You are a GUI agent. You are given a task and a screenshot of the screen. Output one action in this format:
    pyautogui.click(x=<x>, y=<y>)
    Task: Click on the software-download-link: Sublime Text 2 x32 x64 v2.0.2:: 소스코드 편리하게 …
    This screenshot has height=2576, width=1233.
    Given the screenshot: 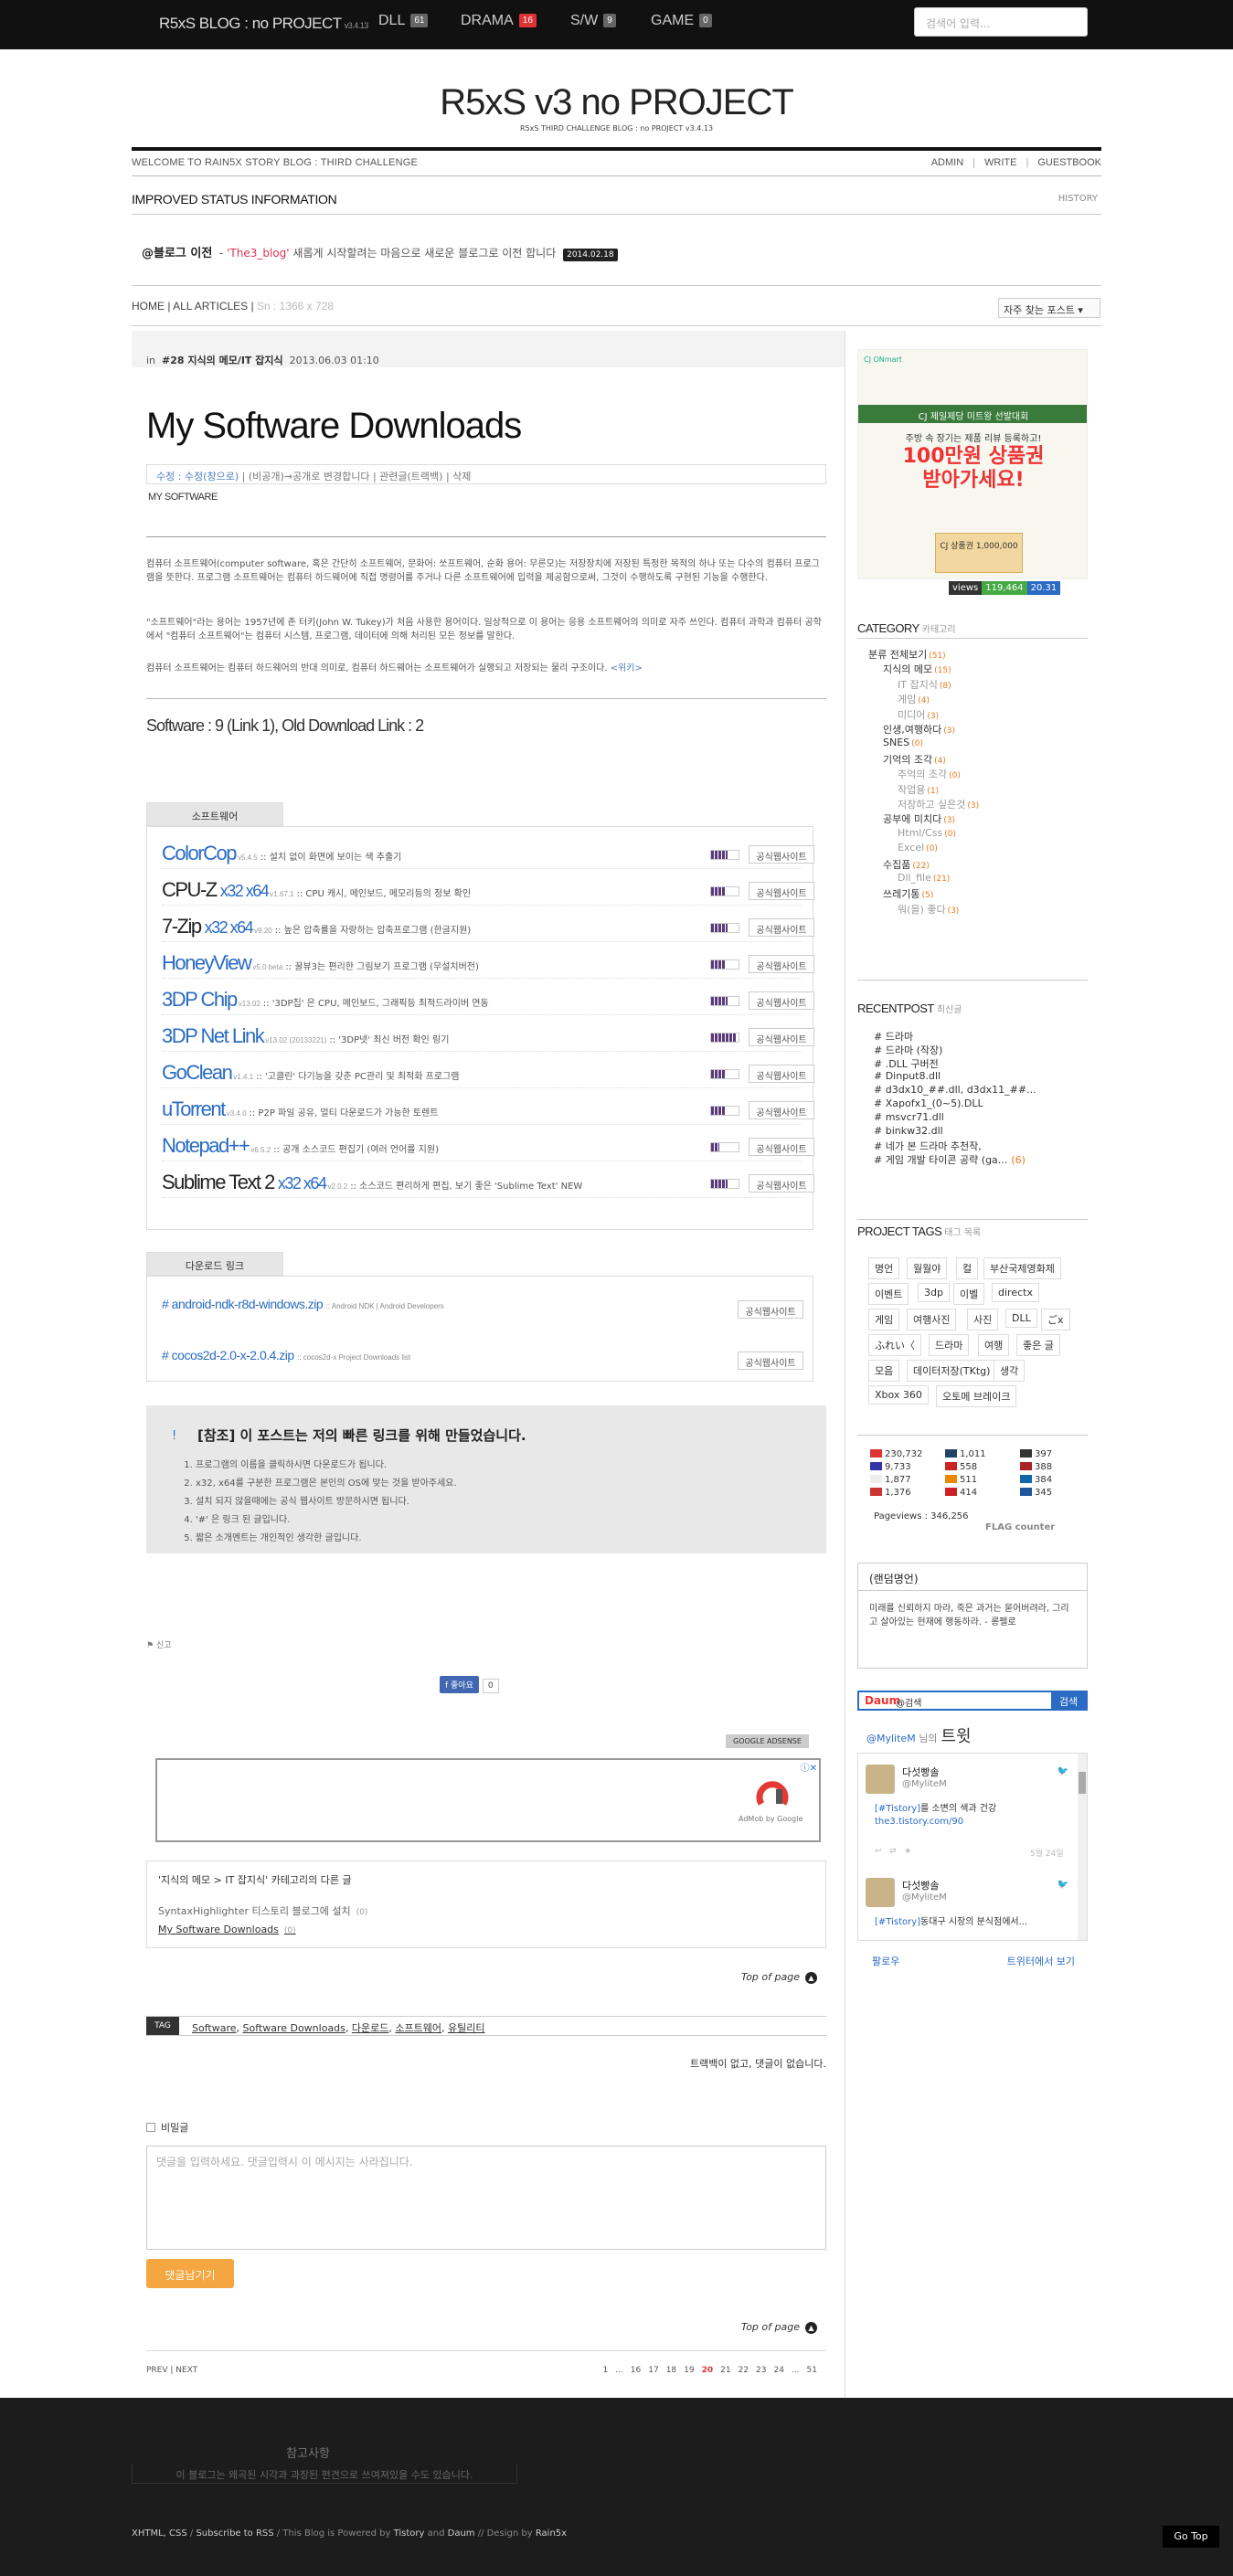 What is the action you would take?
    pyautogui.click(x=372, y=1182)
    